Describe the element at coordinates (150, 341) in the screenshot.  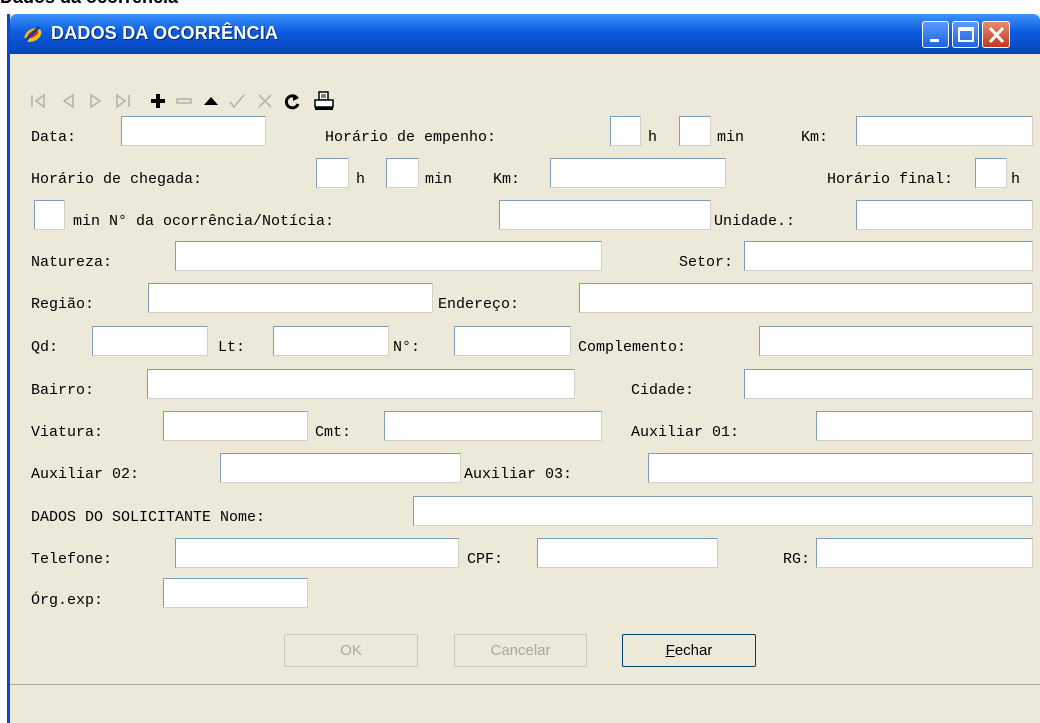
I see `qd-input` at that location.